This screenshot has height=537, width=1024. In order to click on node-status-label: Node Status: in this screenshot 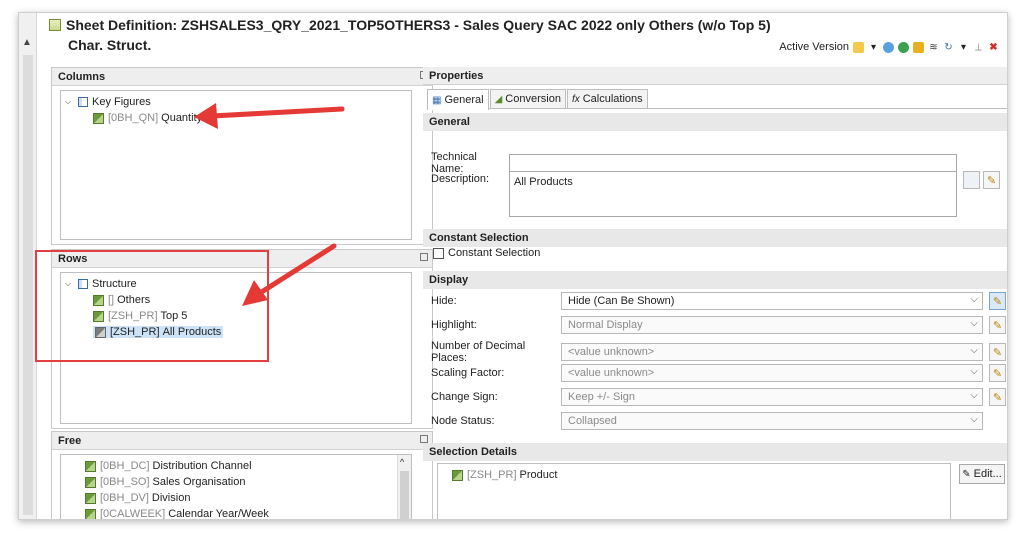, I will do `click(463, 421)`.